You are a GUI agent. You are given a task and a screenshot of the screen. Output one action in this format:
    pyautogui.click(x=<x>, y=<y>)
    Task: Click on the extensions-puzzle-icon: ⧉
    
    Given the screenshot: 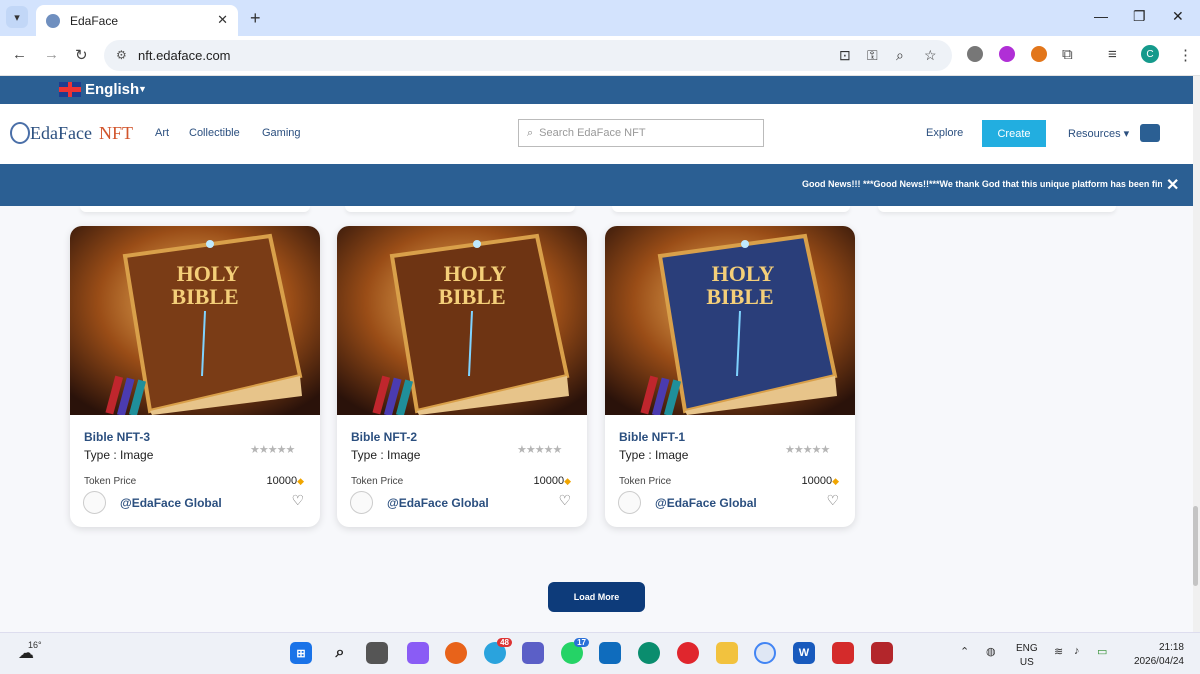 What is the action you would take?
    pyautogui.click(x=1067, y=54)
    